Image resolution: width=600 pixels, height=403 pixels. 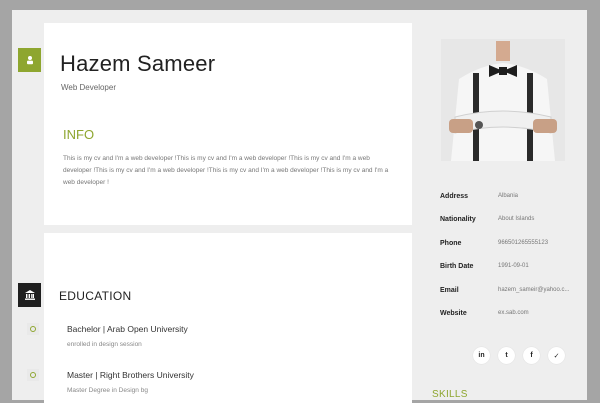 I want to click on bank-icon, so click(x=29, y=295).